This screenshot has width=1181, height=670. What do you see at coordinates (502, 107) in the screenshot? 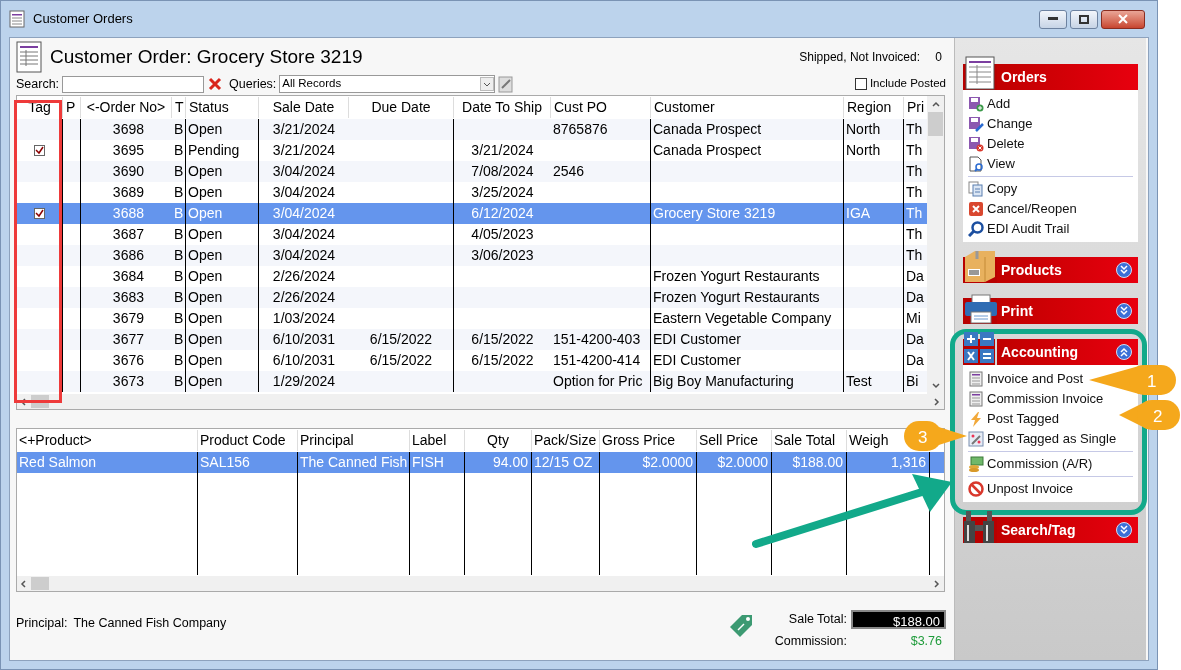
I see `column-header: Date To Ship` at bounding box center [502, 107].